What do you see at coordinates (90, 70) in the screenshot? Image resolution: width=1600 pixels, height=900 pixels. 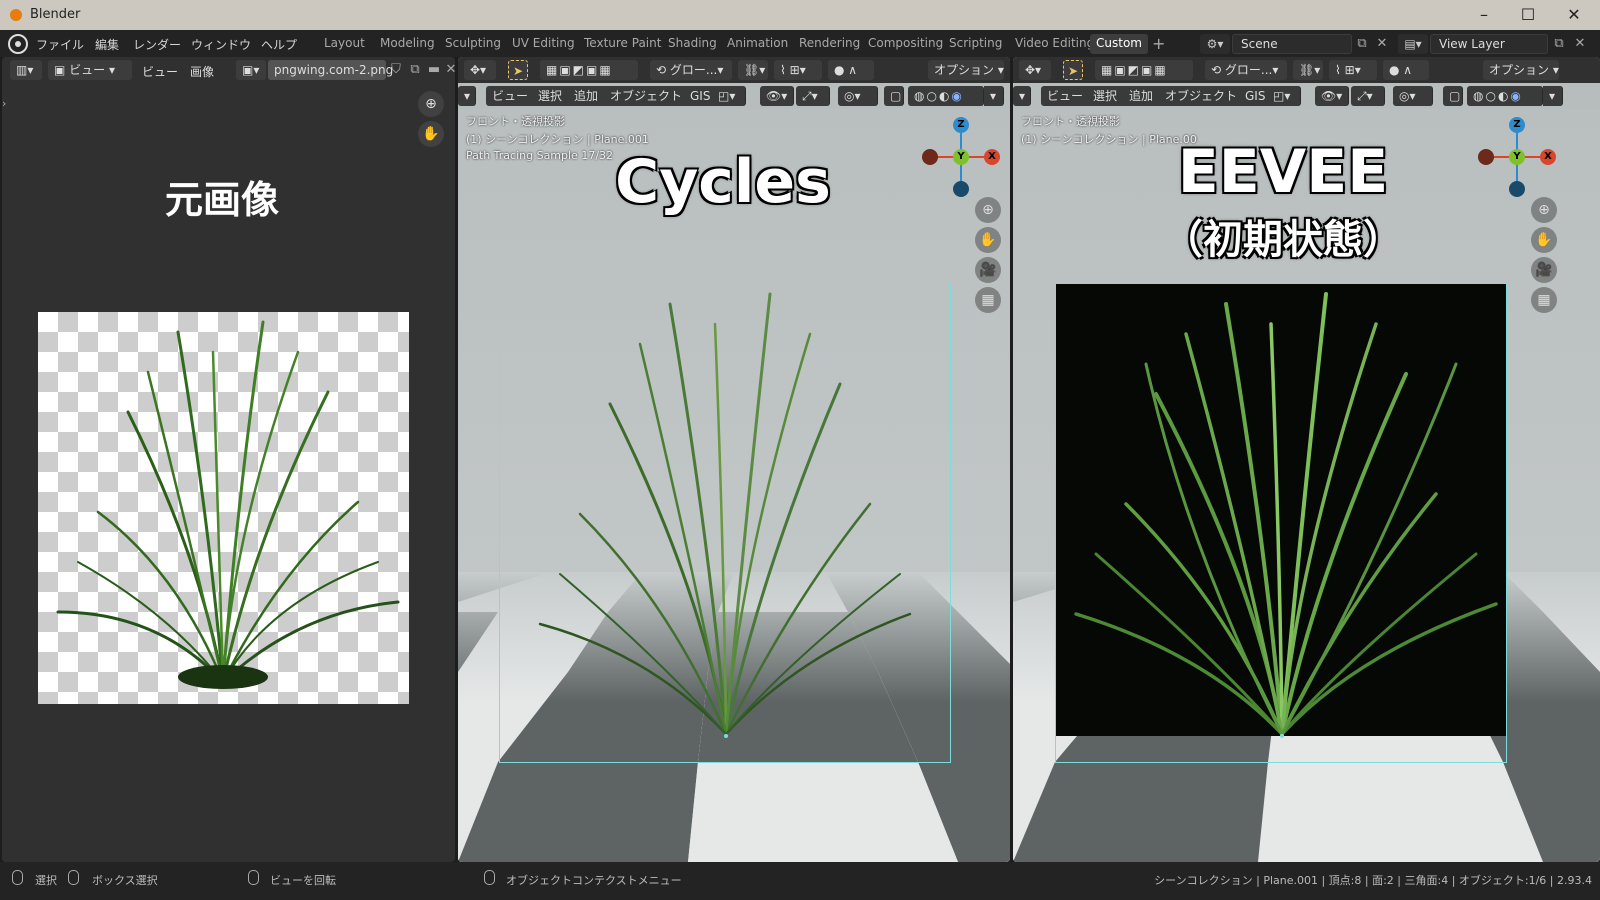 I see `image-mode-dropdown: ▣ ビュー ▾` at bounding box center [90, 70].